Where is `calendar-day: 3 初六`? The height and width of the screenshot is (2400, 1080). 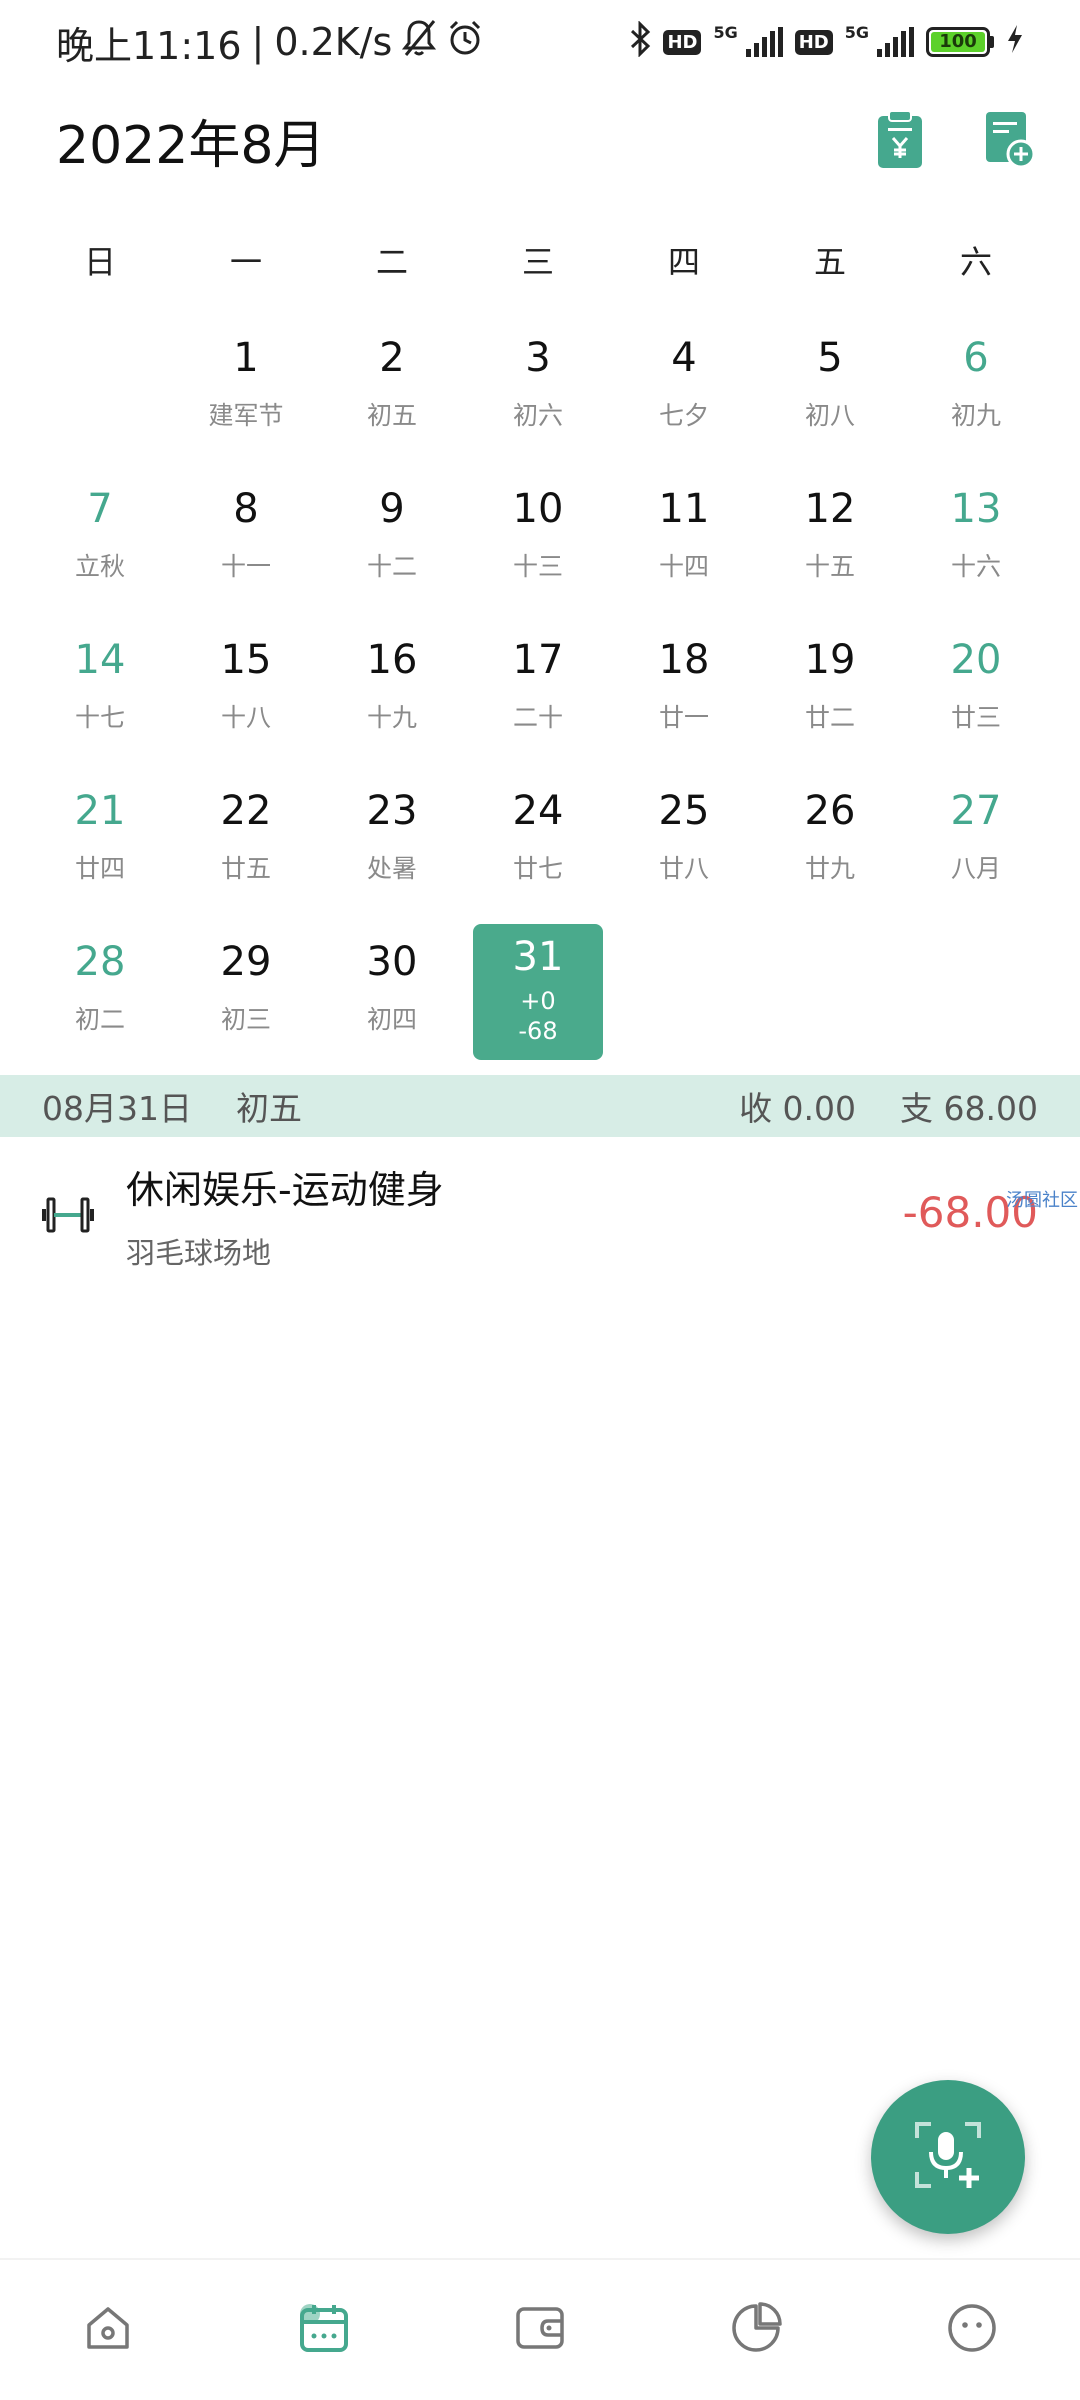 calendar-day: 3 初六 is located at coordinates (538, 395).